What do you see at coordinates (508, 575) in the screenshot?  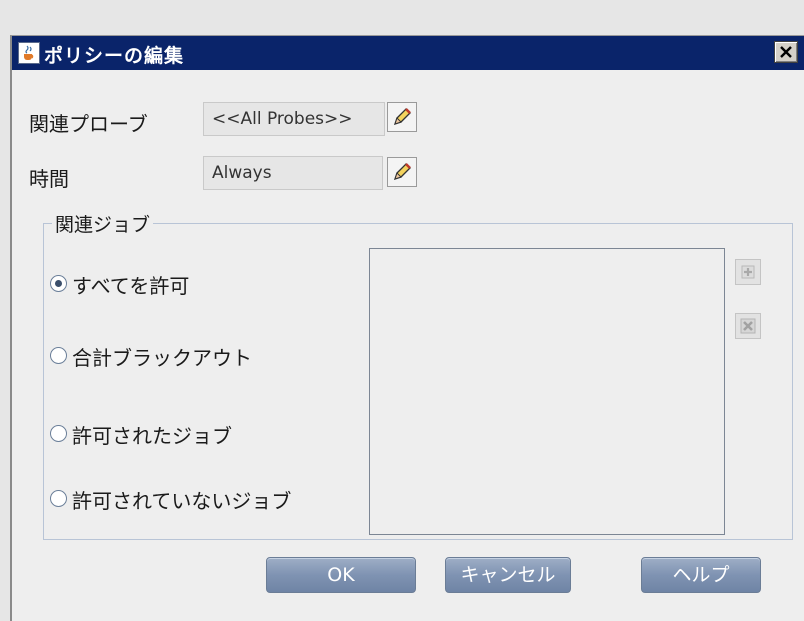 I see `cancel-button: キャンセル` at bounding box center [508, 575].